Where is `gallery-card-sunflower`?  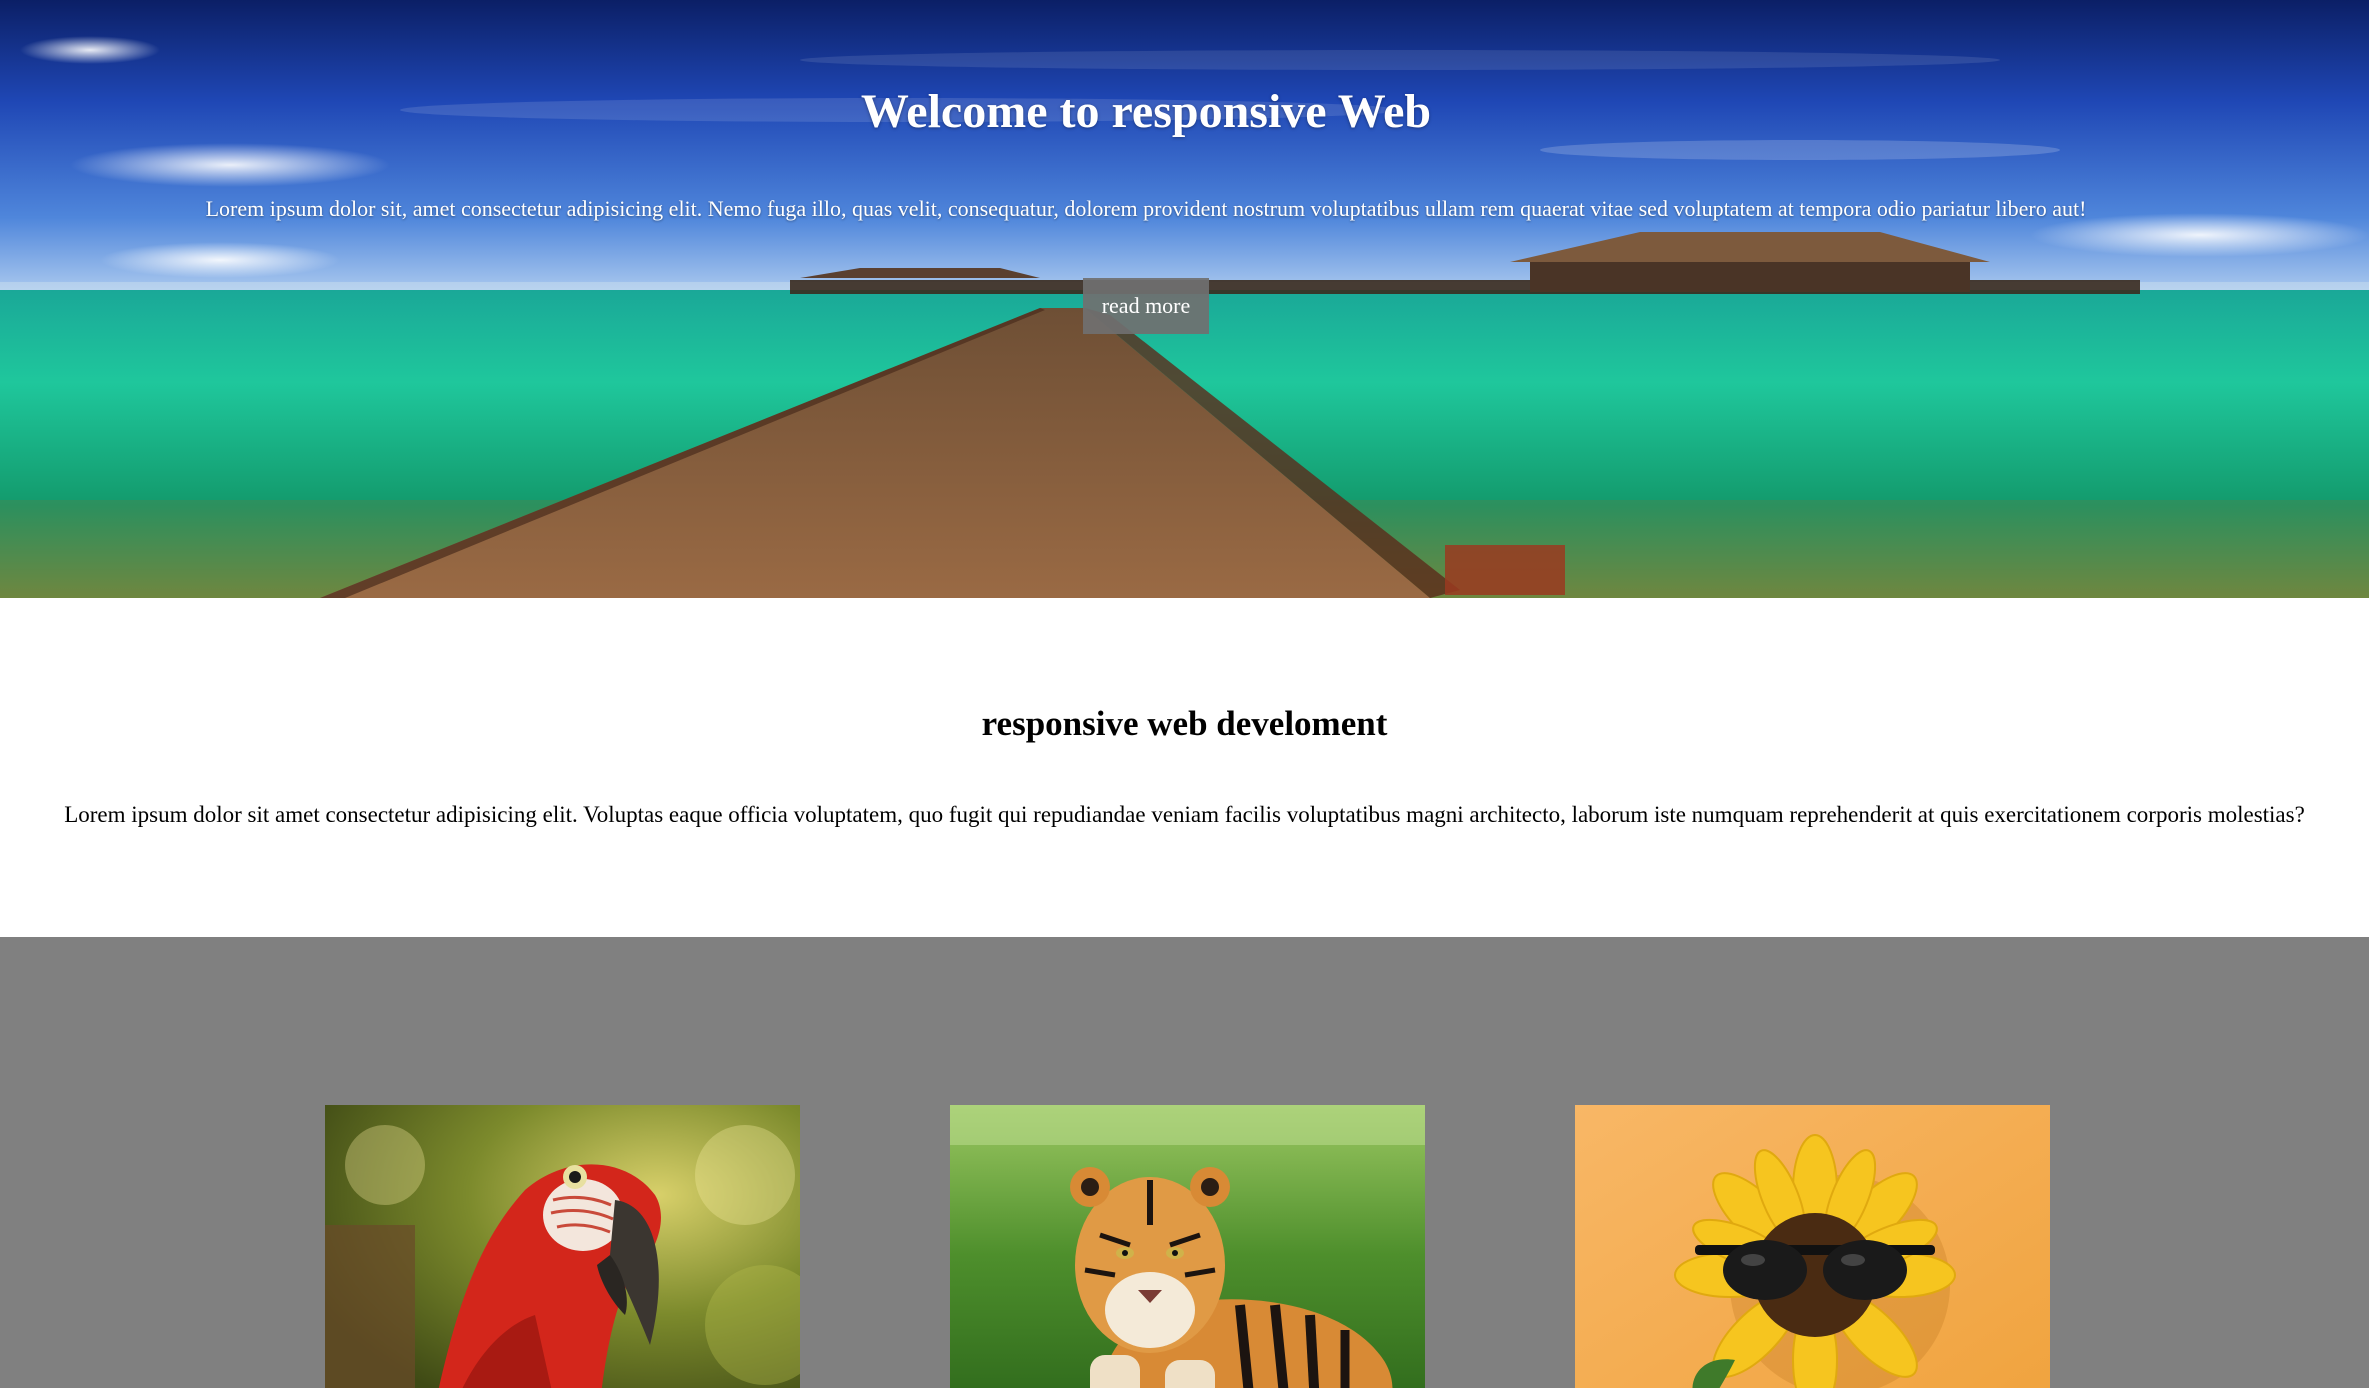 gallery-card-sunflower is located at coordinates (1812, 1246).